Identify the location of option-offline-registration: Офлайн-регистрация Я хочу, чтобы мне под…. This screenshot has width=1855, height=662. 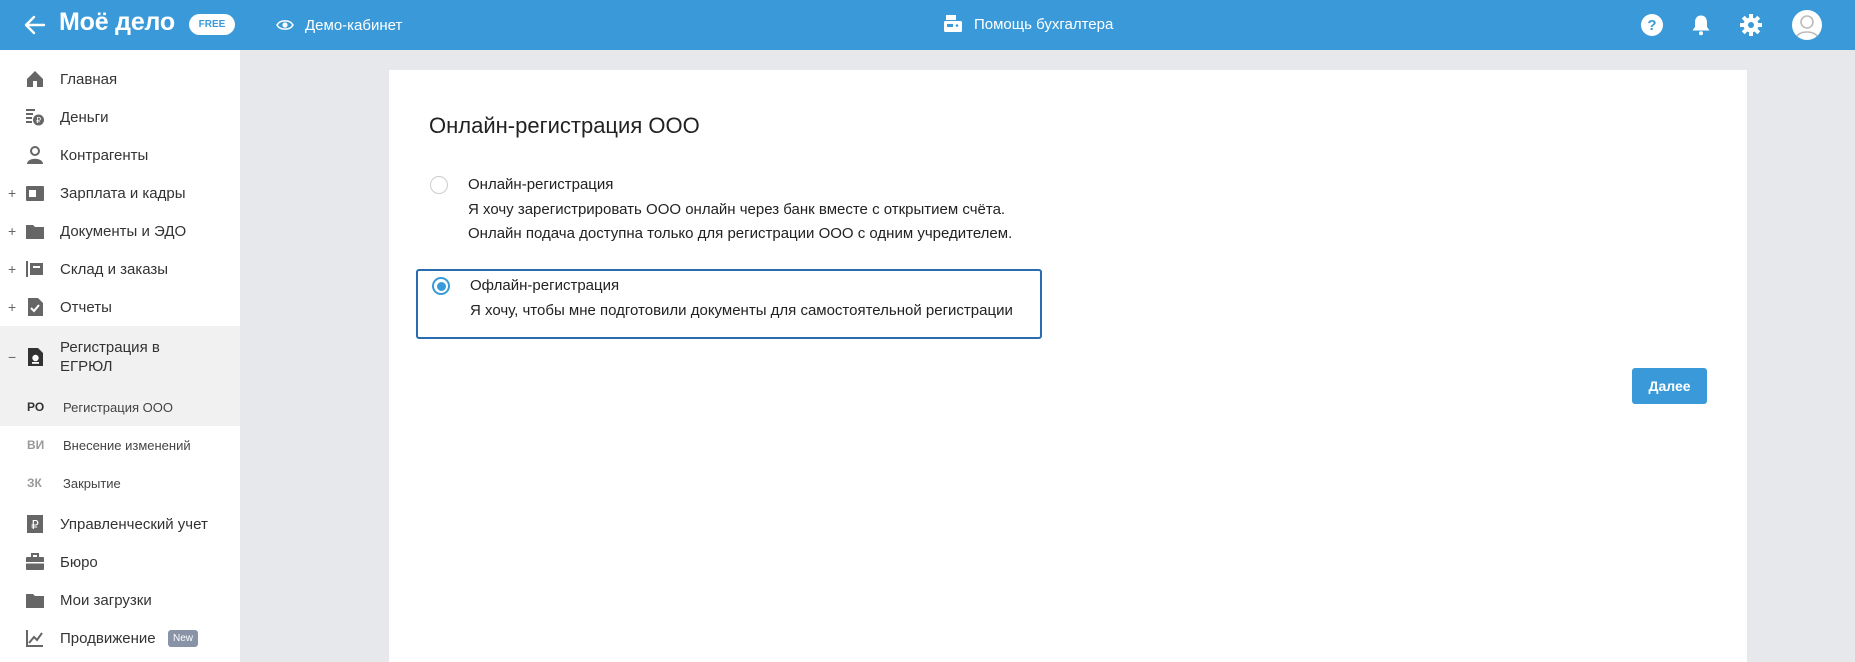
(729, 304).